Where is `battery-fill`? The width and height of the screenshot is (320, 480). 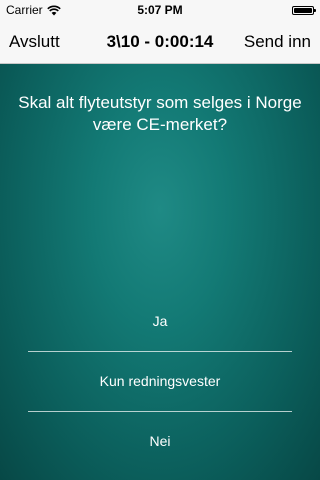 battery-fill is located at coordinates (303, 10).